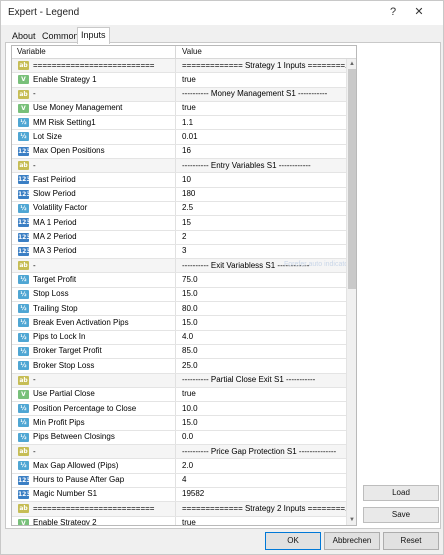 This screenshot has width=444, height=555. What do you see at coordinates (190, 279) in the screenshot?
I see `variable-value: 75.0` at bounding box center [190, 279].